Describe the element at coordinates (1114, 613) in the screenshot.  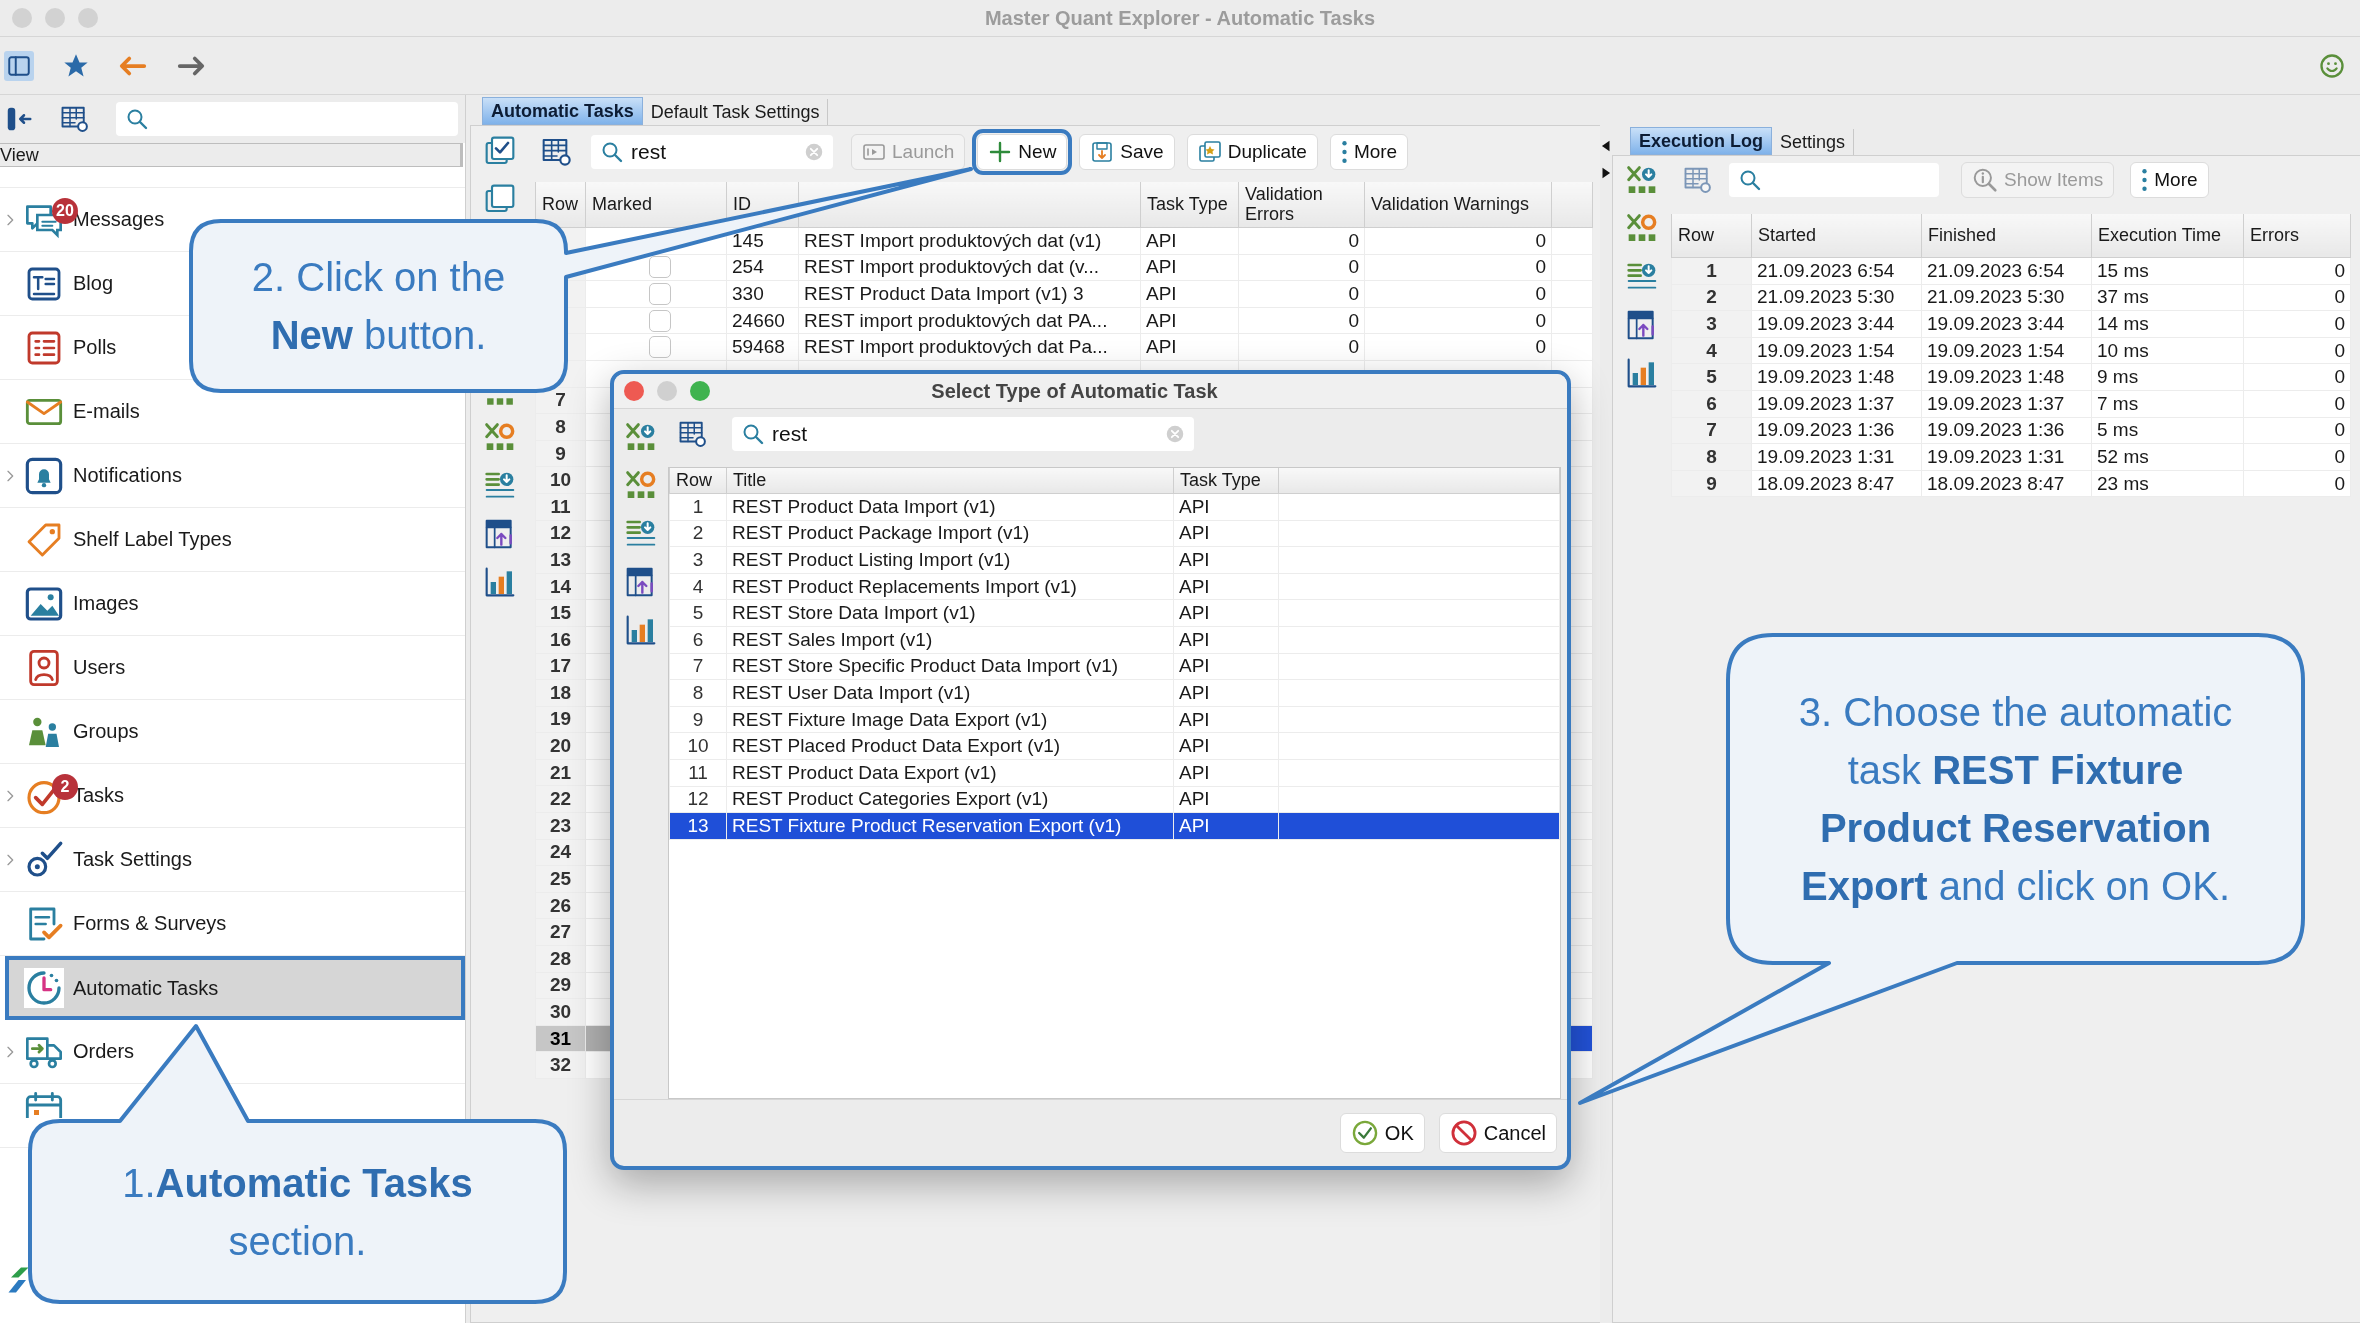
I see `table-row: 5 REST Store Data Import (v1) API` at that location.